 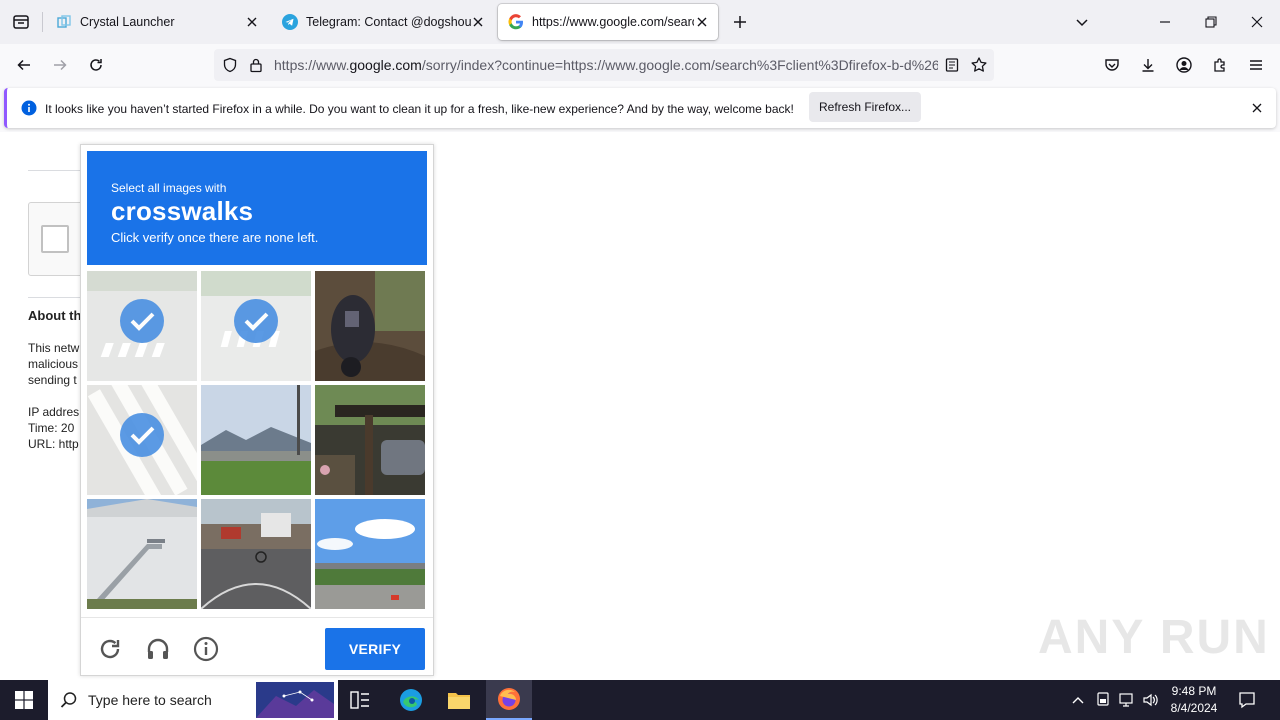 I want to click on device-icon, so click(x=1103, y=700).